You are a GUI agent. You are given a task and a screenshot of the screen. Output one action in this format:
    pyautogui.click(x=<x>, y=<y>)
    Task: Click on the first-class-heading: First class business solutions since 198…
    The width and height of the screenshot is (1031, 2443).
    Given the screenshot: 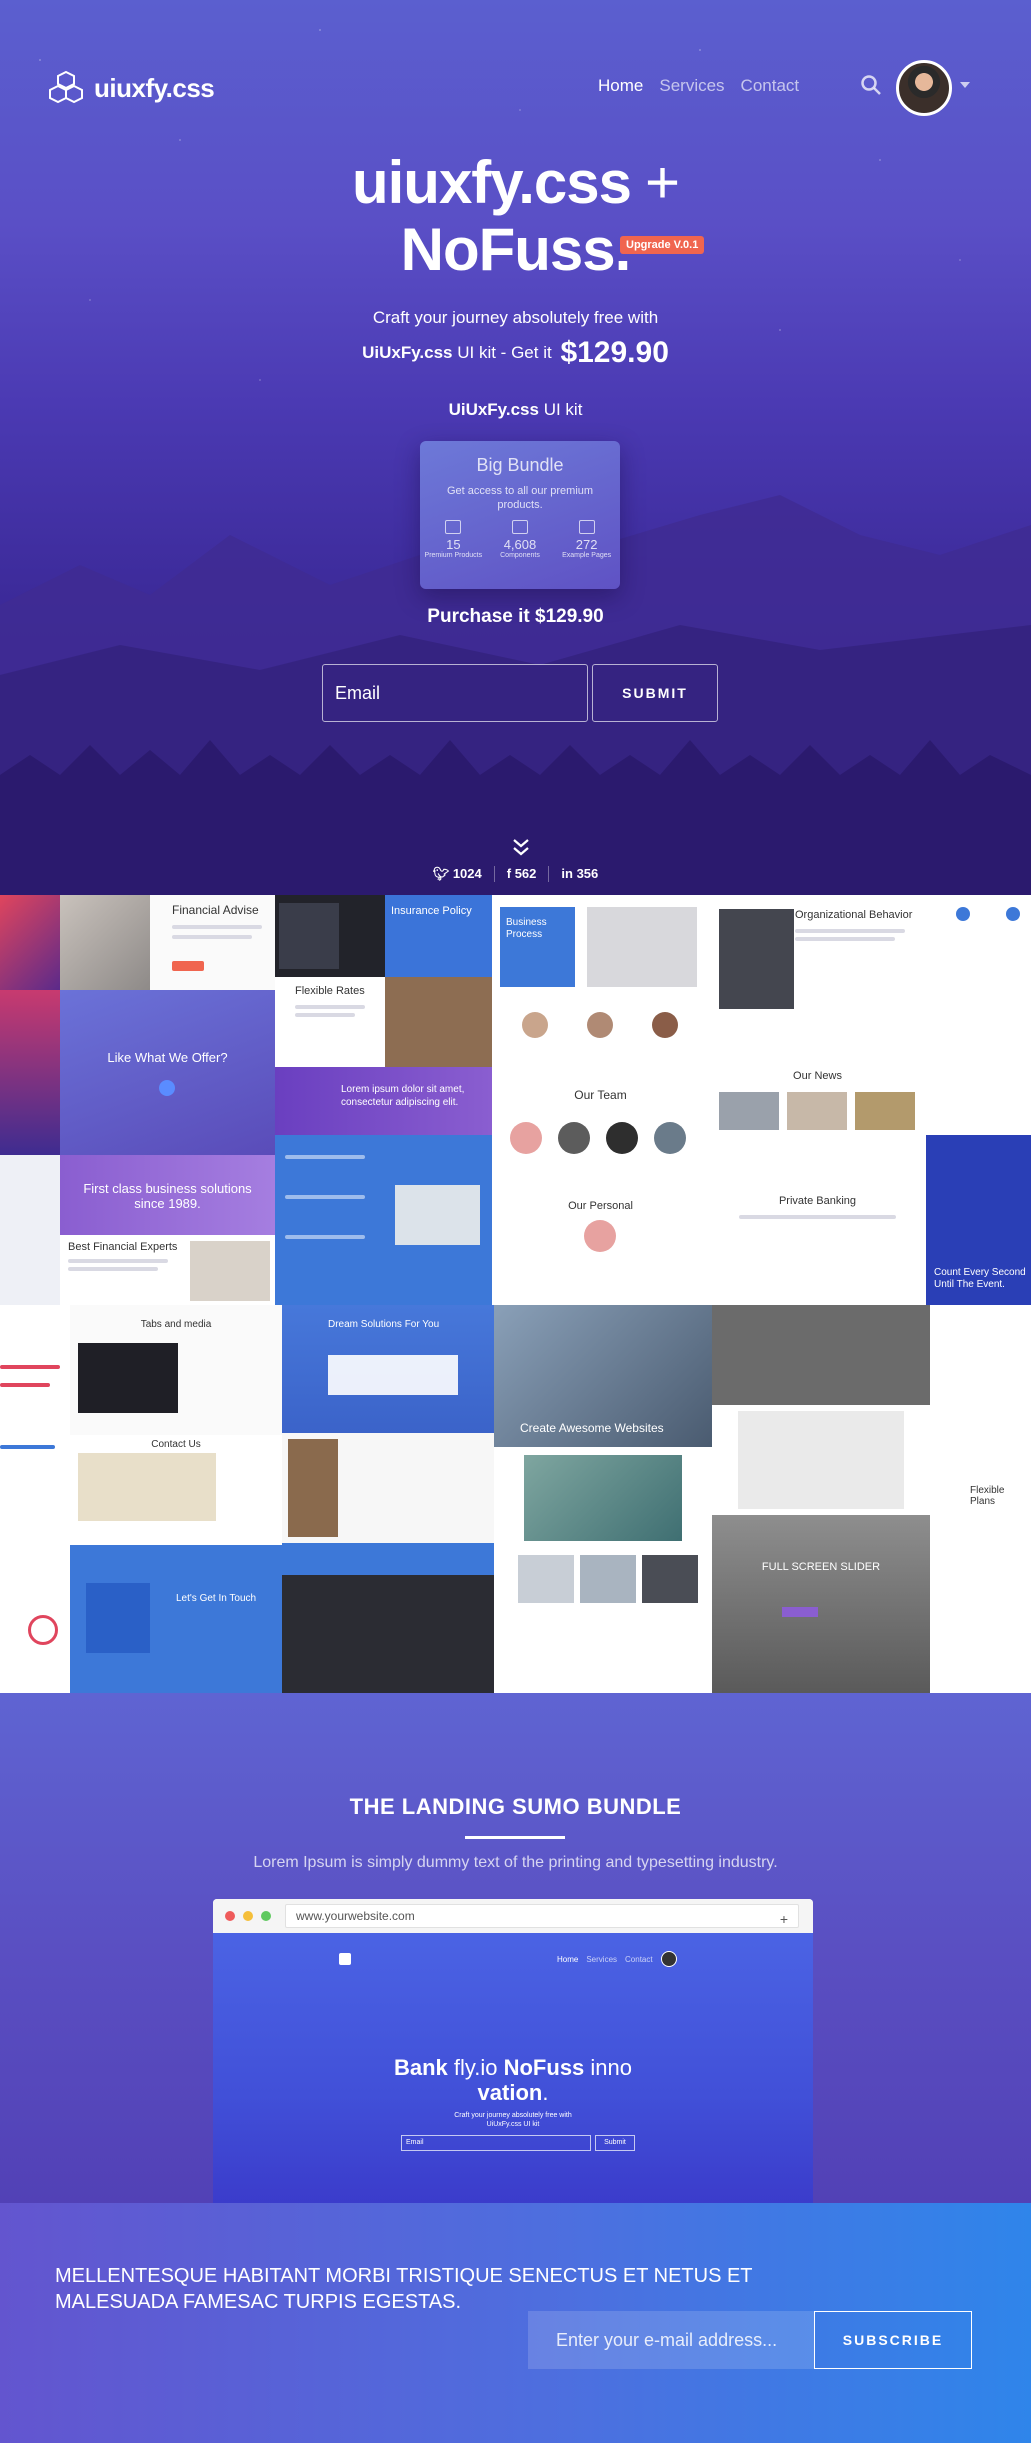 What is the action you would take?
    pyautogui.click(x=167, y=1196)
    